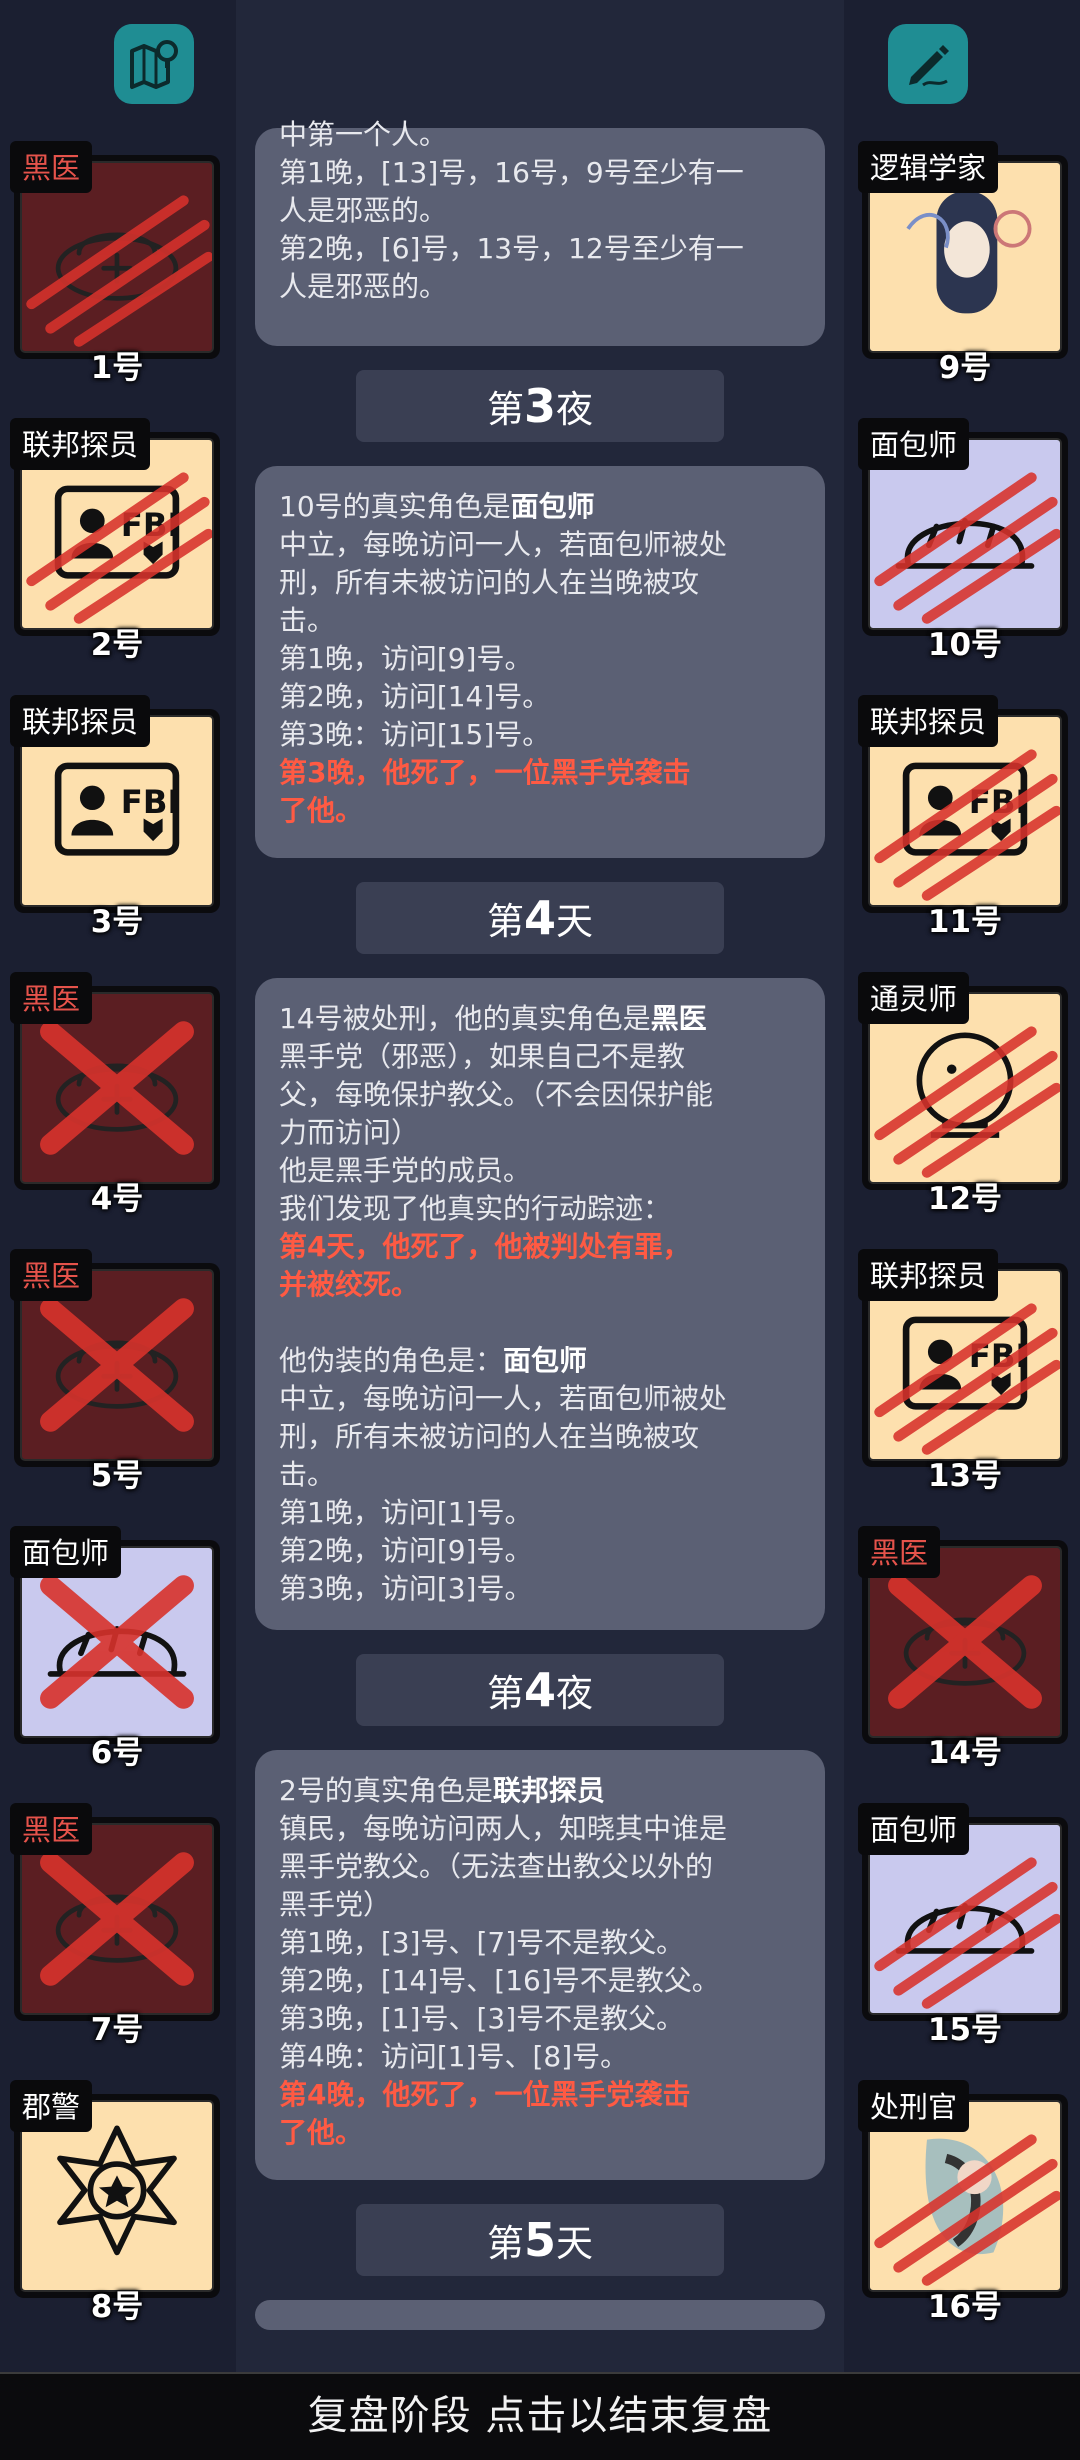 Image resolution: width=1080 pixels, height=2460 pixels. What do you see at coordinates (117, 368) in the screenshot?
I see `player-number: 1号` at bounding box center [117, 368].